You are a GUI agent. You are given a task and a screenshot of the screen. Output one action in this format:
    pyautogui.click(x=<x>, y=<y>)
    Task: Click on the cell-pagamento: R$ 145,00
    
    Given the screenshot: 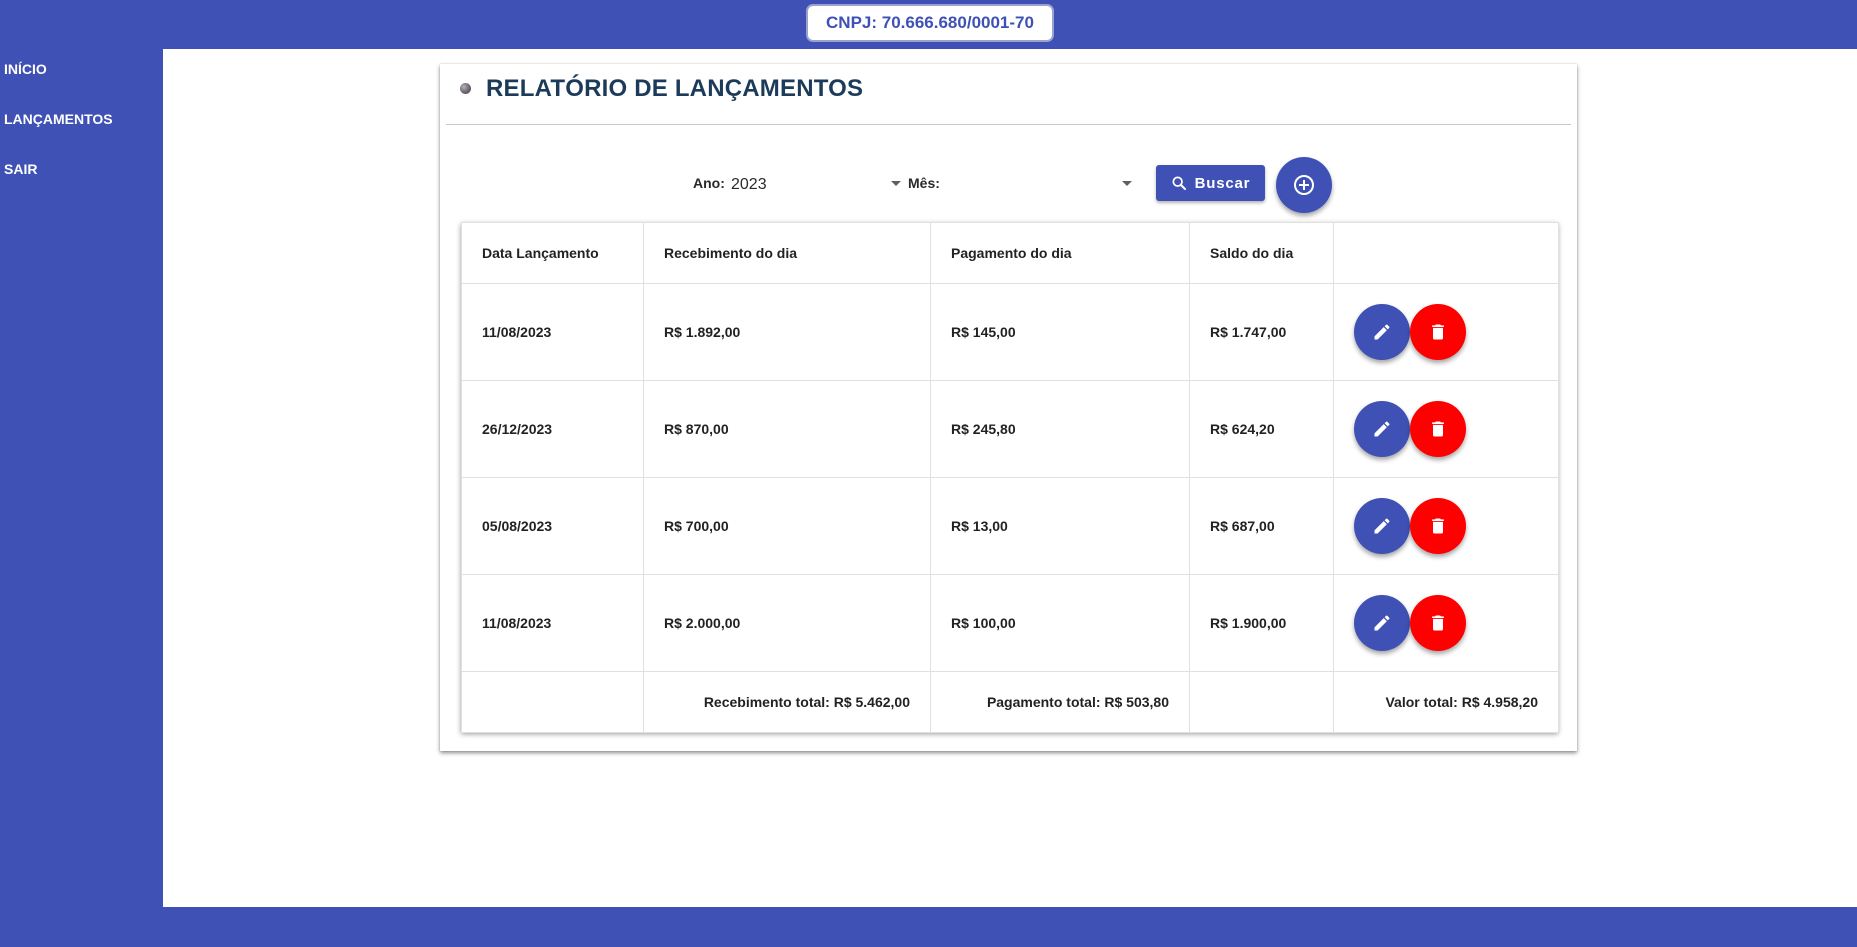 What is the action you would take?
    pyautogui.click(x=1060, y=332)
    